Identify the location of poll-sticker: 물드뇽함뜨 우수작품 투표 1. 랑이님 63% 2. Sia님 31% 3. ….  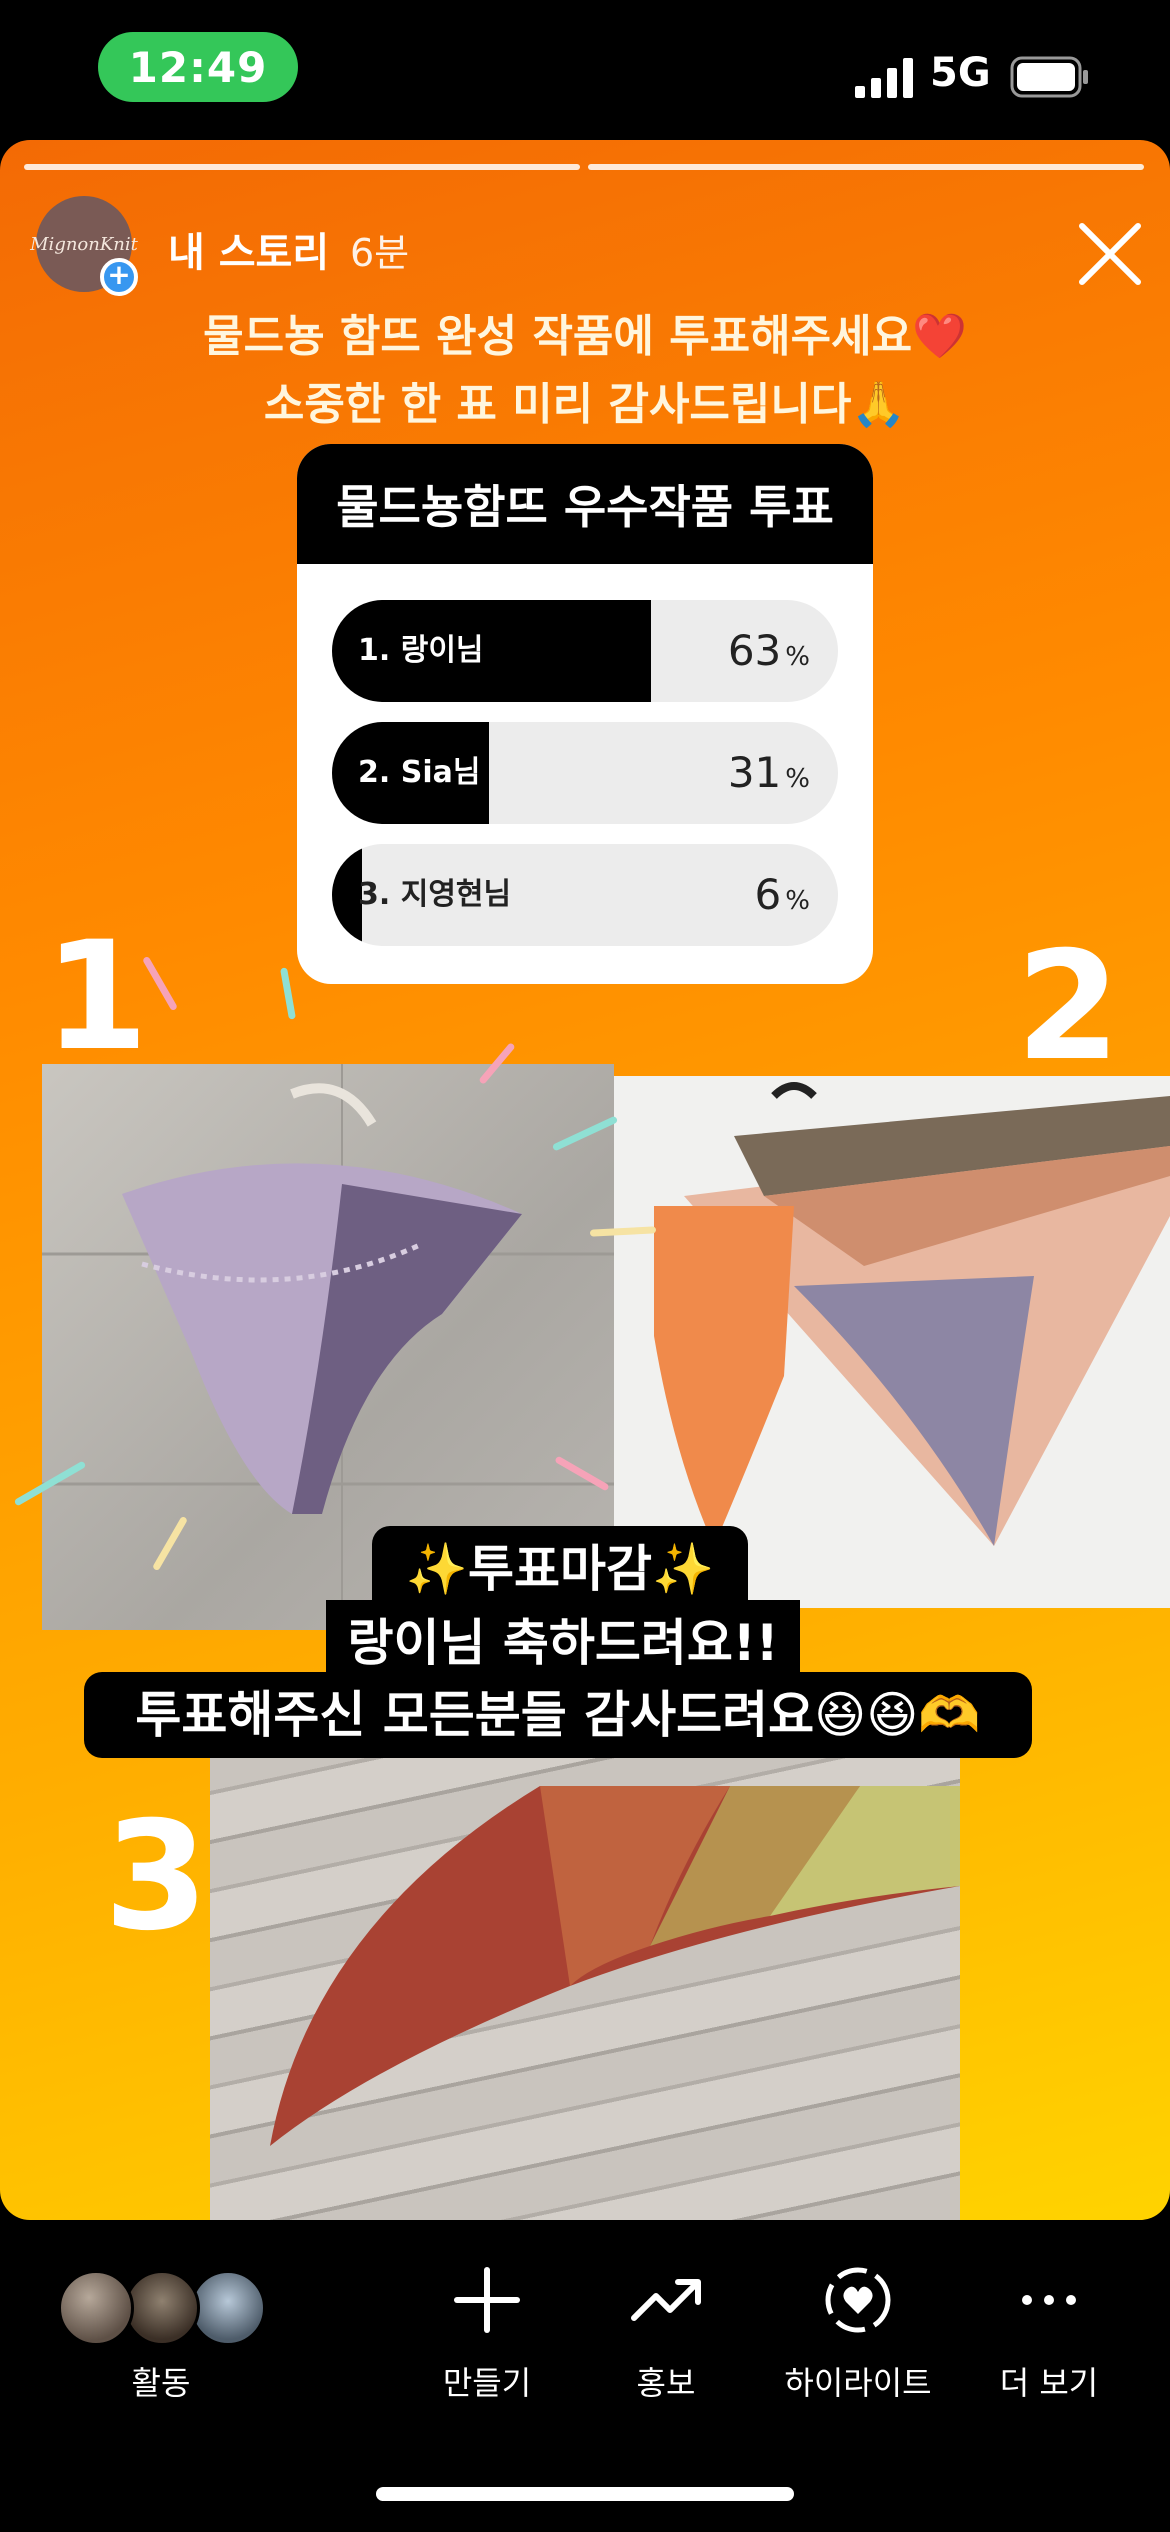
(585, 714).